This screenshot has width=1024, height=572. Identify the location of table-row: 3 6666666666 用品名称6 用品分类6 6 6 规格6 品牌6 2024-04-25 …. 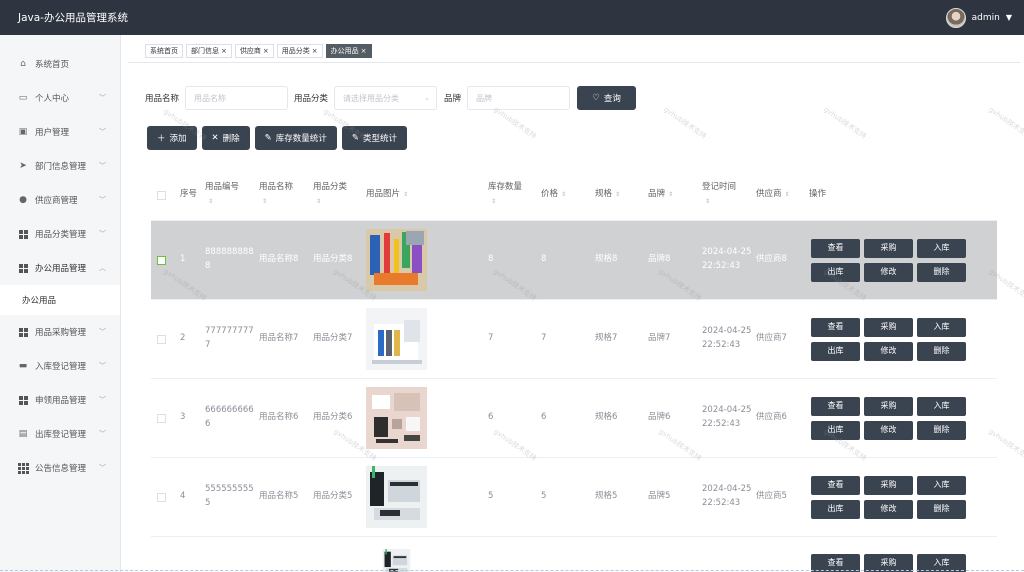
(574, 418).